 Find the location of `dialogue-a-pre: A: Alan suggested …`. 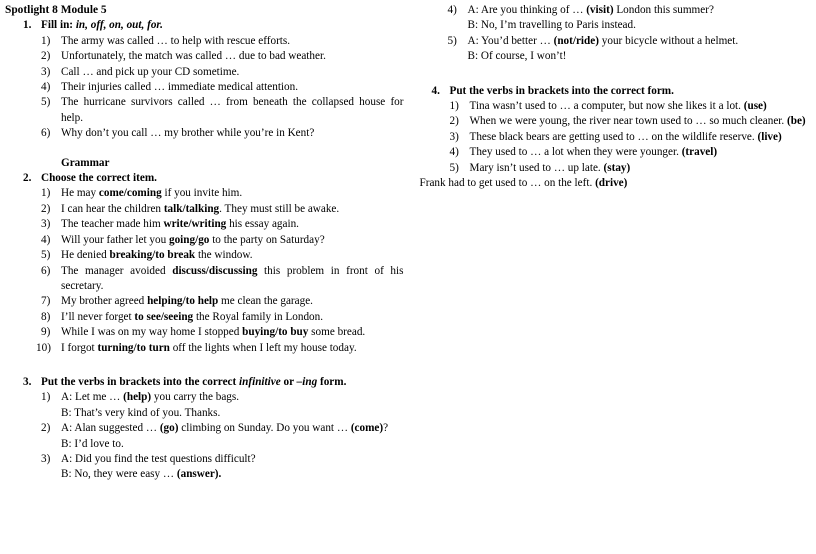

dialogue-a-pre: A: Alan suggested … is located at coordinates (110, 428).